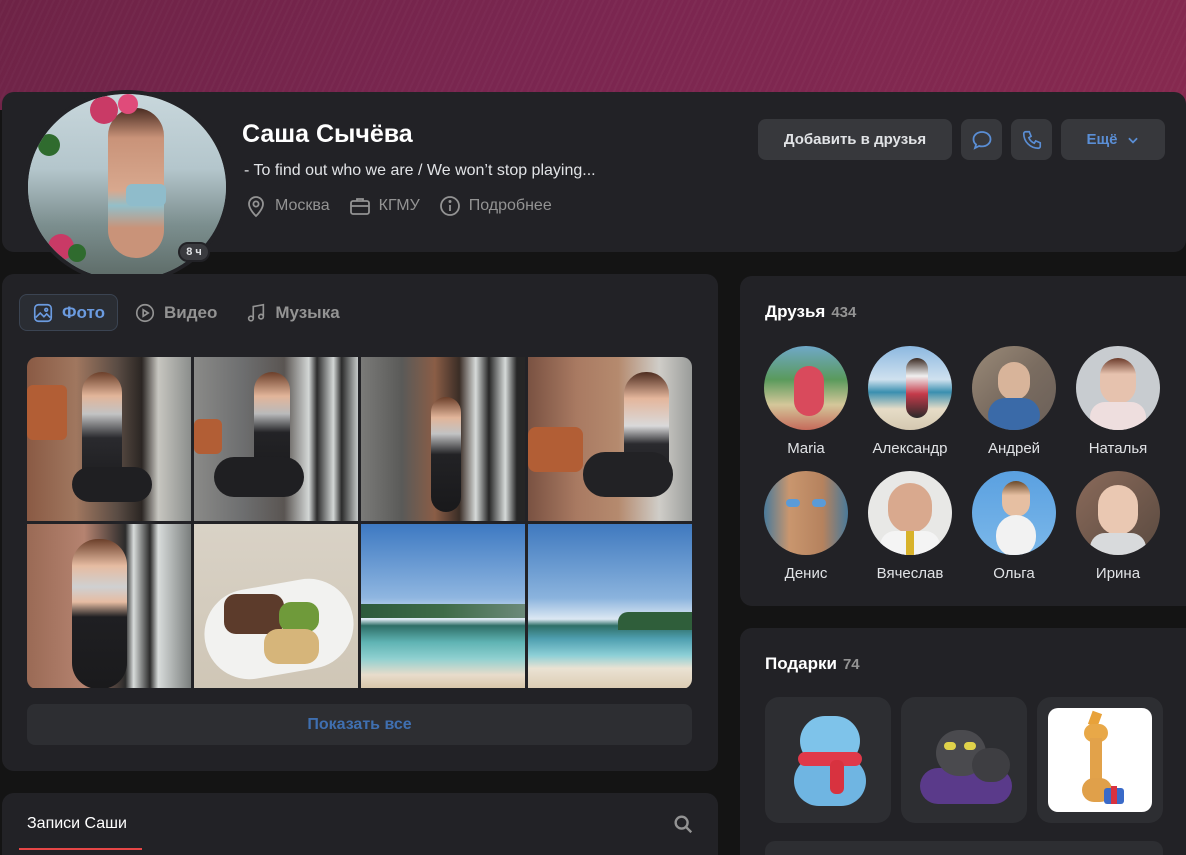 This screenshot has width=1186, height=855. What do you see at coordinates (360, 824) in the screenshot?
I see `posts-block: Записи Саши` at bounding box center [360, 824].